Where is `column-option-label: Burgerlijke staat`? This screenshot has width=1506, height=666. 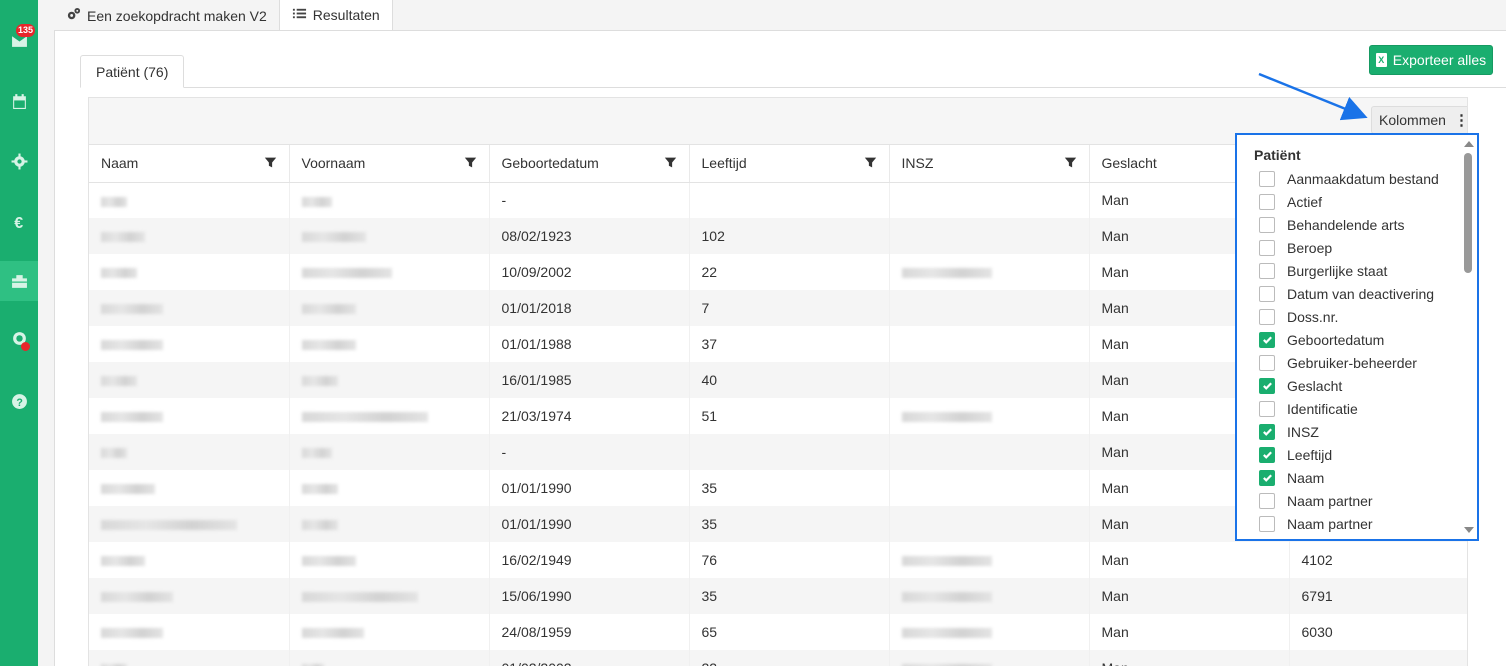
column-option-label: Burgerlijke staat is located at coordinates (1337, 270).